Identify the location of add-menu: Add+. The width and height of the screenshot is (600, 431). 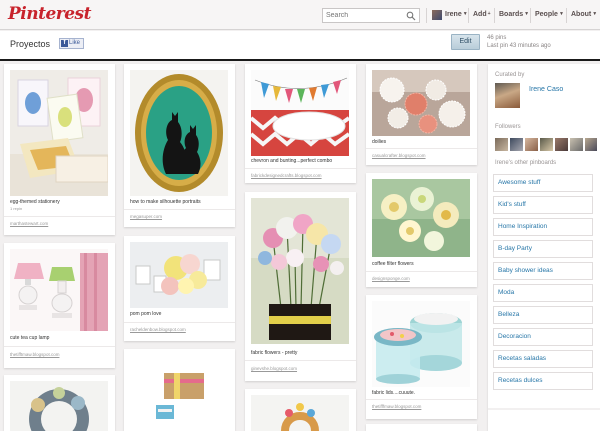
(482, 14).